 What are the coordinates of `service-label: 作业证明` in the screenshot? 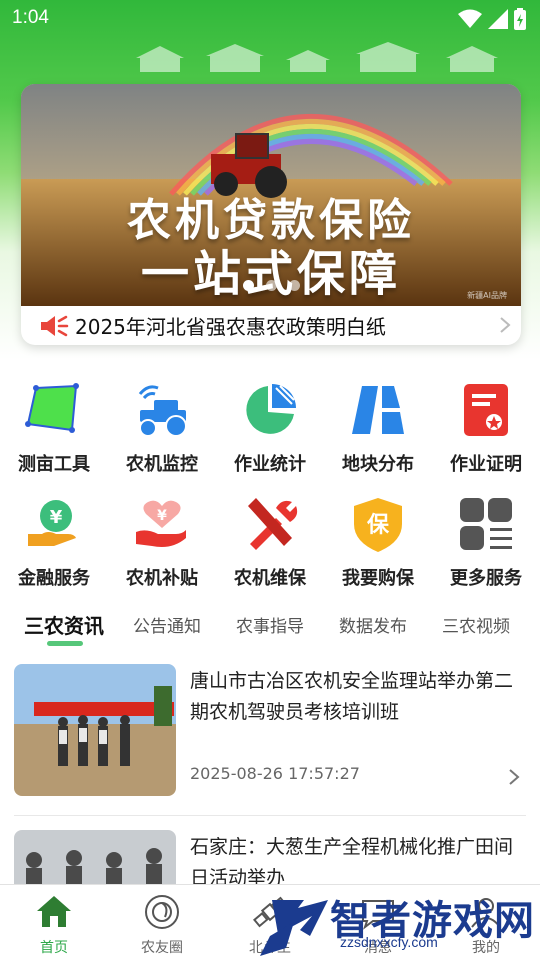 It's located at (486, 464).